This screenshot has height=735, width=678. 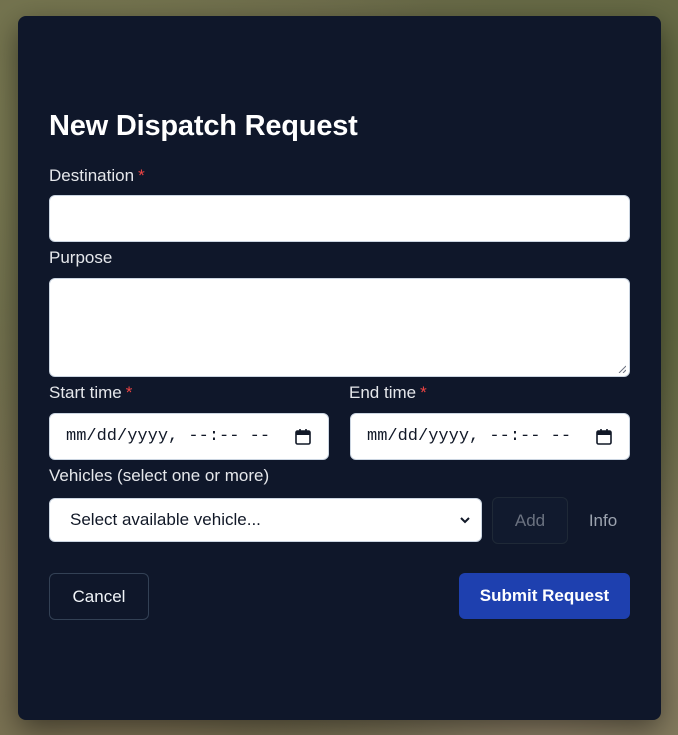 I want to click on resize-handle-icon, so click(x=622, y=369).